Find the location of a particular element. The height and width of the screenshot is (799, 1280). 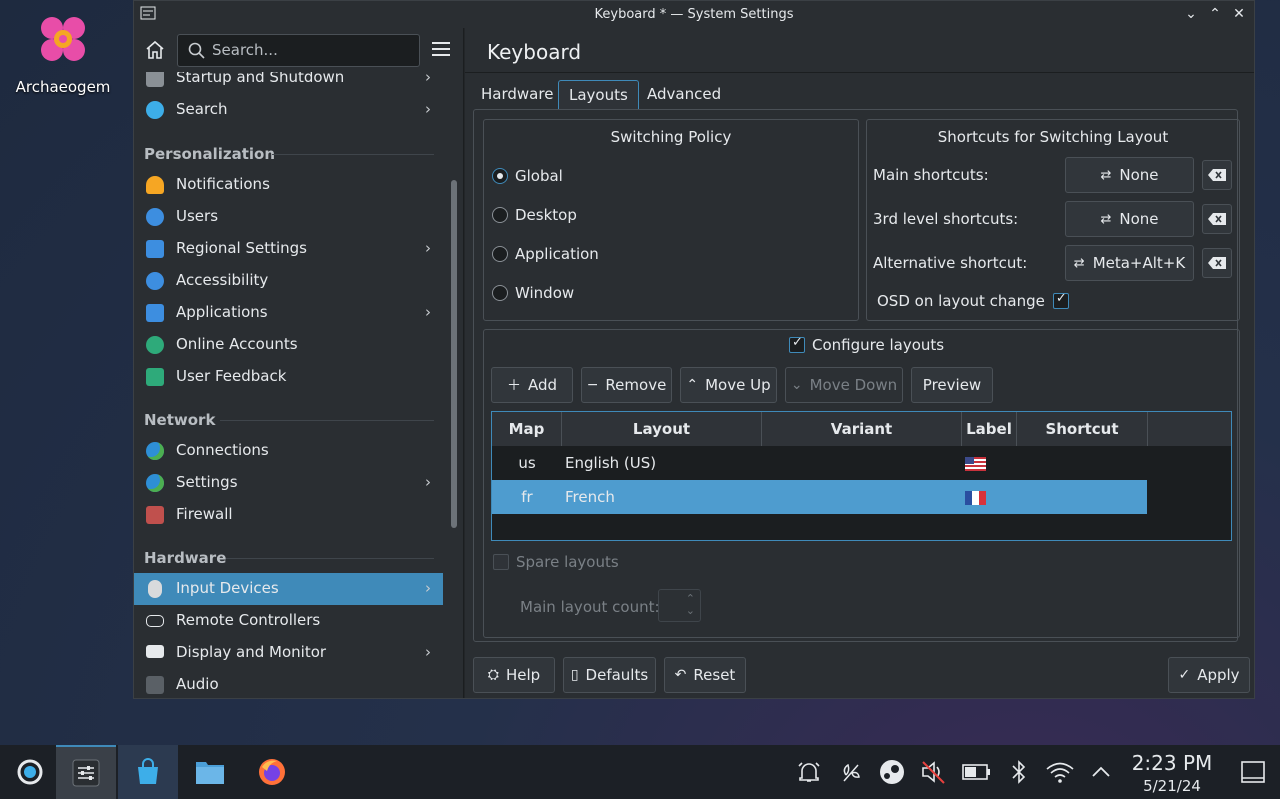

column-header-layout: Layout is located at coordinates (662, 429).